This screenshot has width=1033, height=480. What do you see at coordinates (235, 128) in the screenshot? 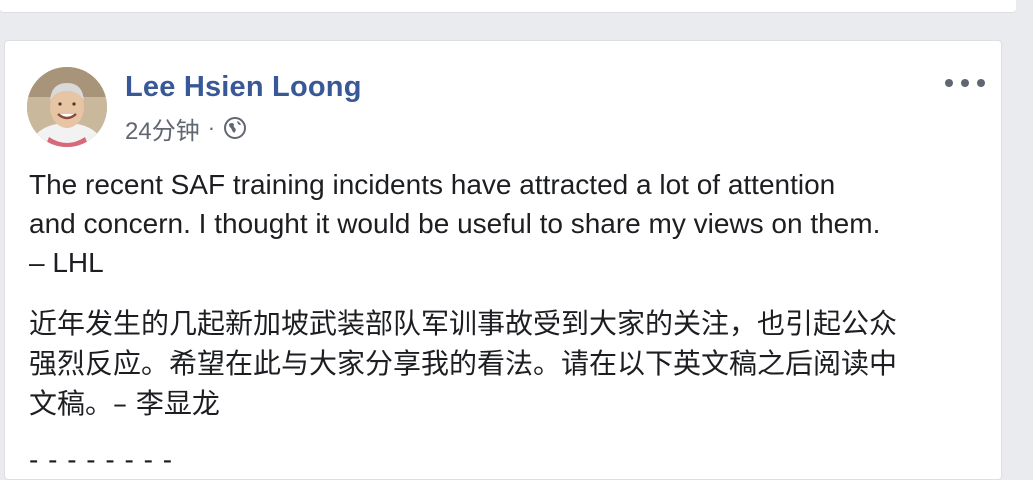
I see `globe-icon` at bounding box center [235, 128].